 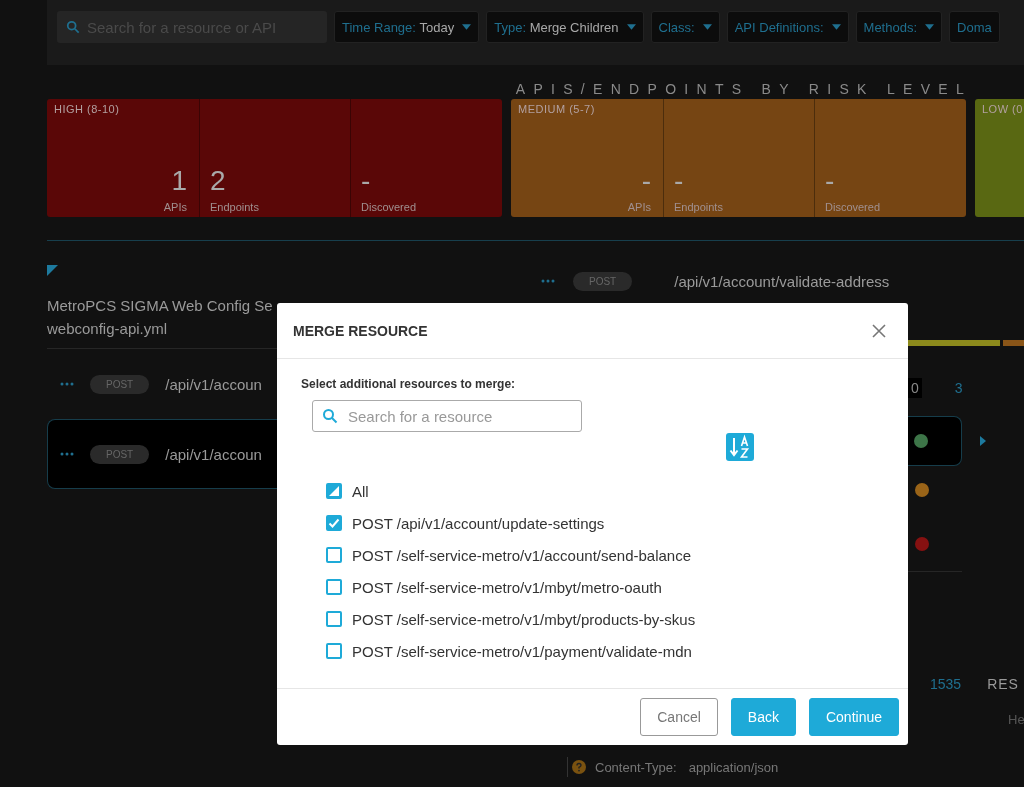 I want to click on arrow-right-icon, so click(x=983, y=441).